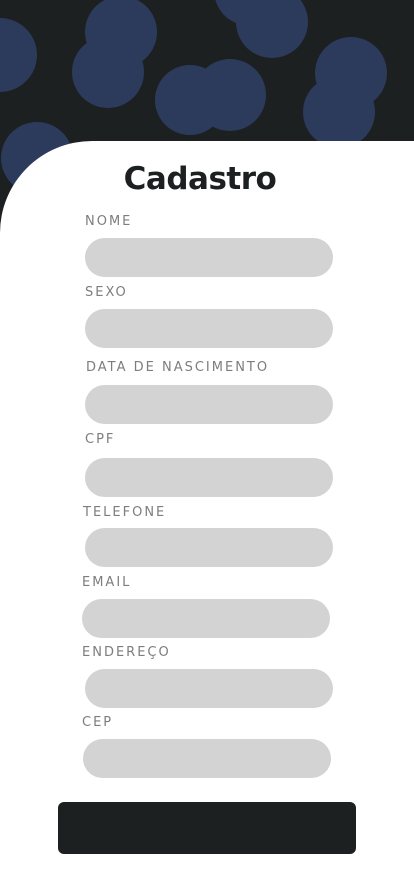 Image resolution: width=414 pixels, height=896 pixels. I want to click on endereco-label: ENDEREÇO, so click(126, 652).